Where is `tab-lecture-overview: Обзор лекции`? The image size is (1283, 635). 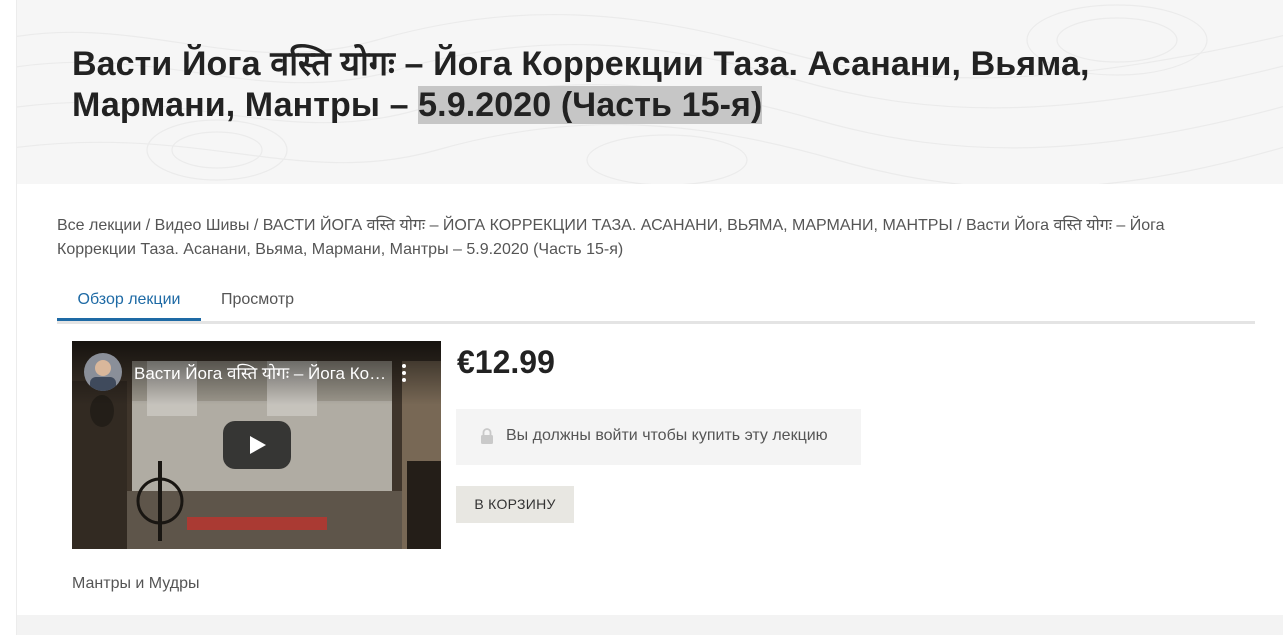 tab-lecture-overview: Обзор лекции is located at coordinates (129, 303).